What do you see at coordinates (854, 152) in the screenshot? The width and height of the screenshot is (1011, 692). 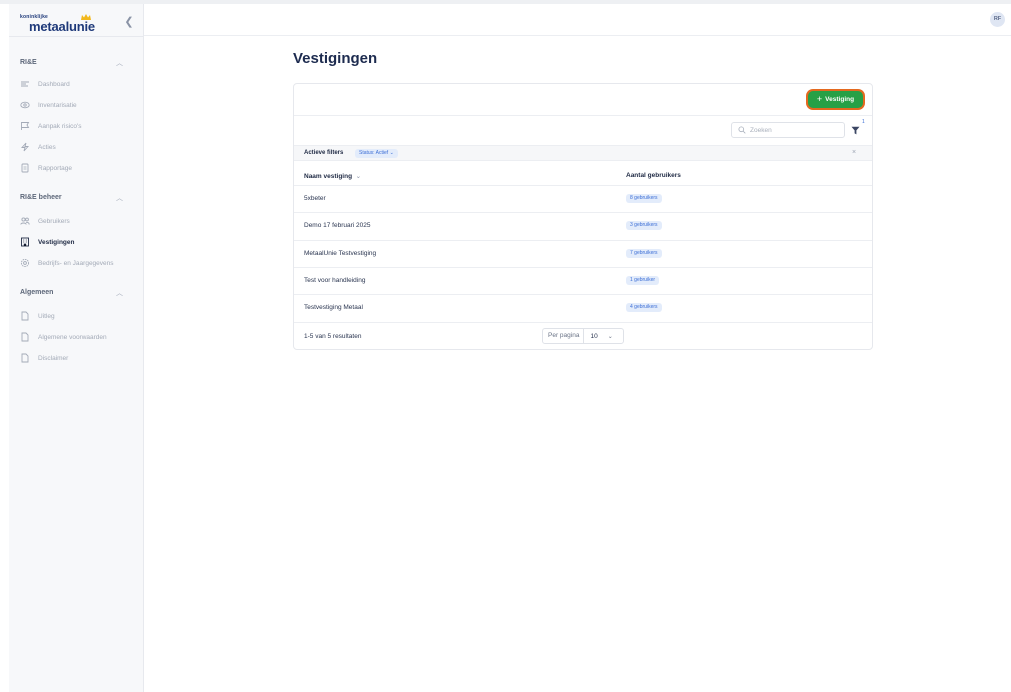 I see `clear-filters-close-icon: ×` at bounding box center [854, 152].